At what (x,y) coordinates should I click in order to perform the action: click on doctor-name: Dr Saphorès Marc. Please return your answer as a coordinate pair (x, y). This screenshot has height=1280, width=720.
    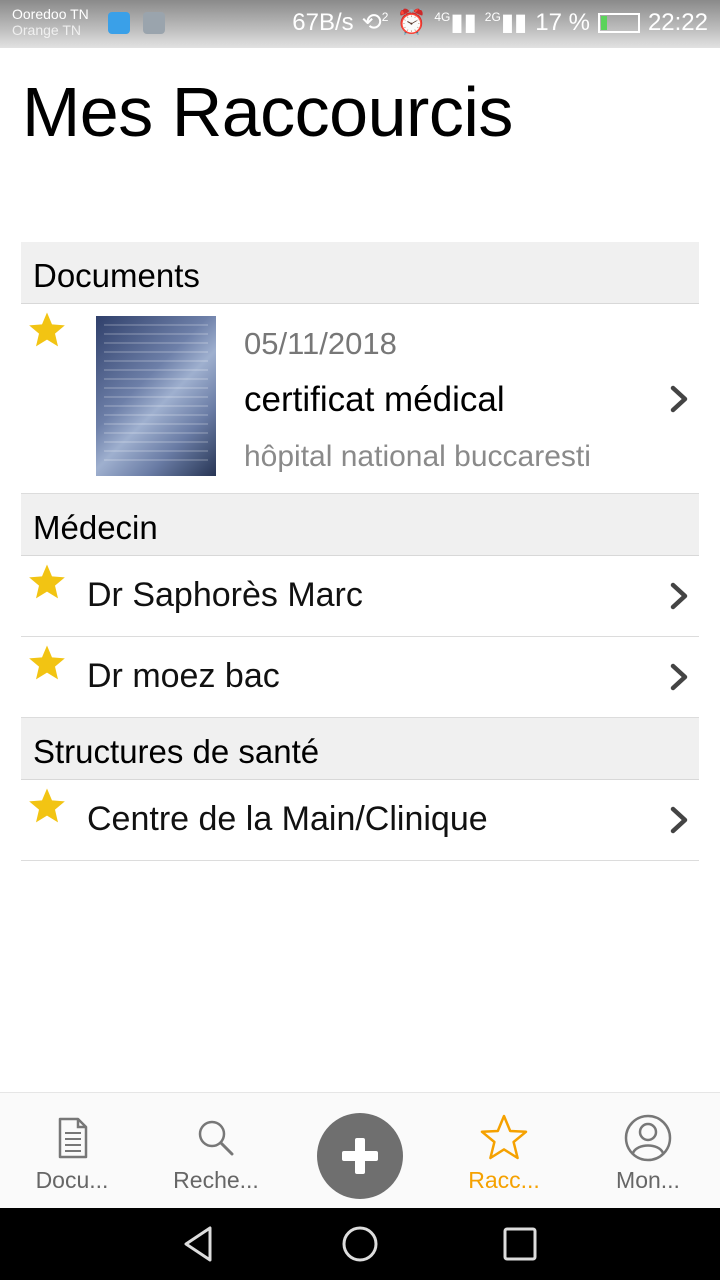
    Looking at the image, I should click on (225, 595).